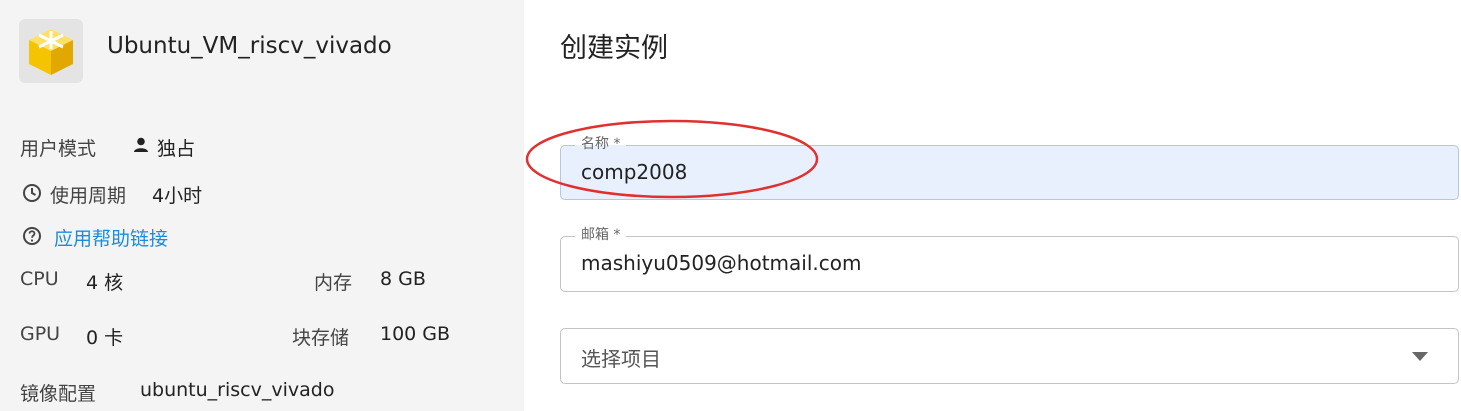 The image size is (1461, 411). Describe the element at coordinates (177, 196) in the screenshot. I see `period-value: 4小时` at that location.